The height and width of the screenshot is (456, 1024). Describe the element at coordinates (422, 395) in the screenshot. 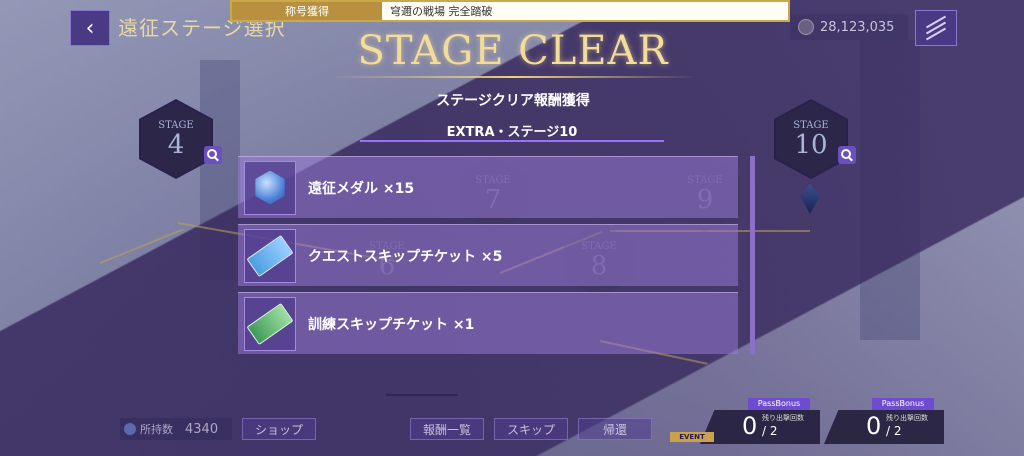

I see `divider` at that location.